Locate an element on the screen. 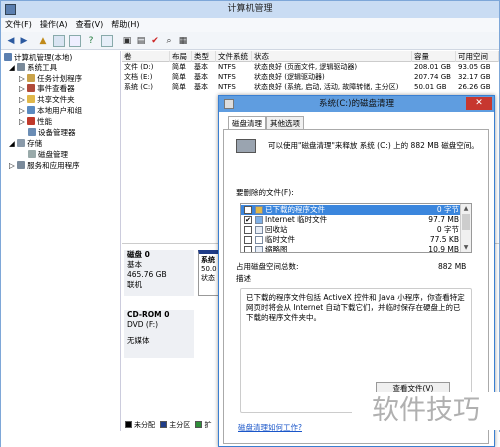 This screenshot has height=447, width=500. col-volume: 卷 is located at coordinates (146, 56).